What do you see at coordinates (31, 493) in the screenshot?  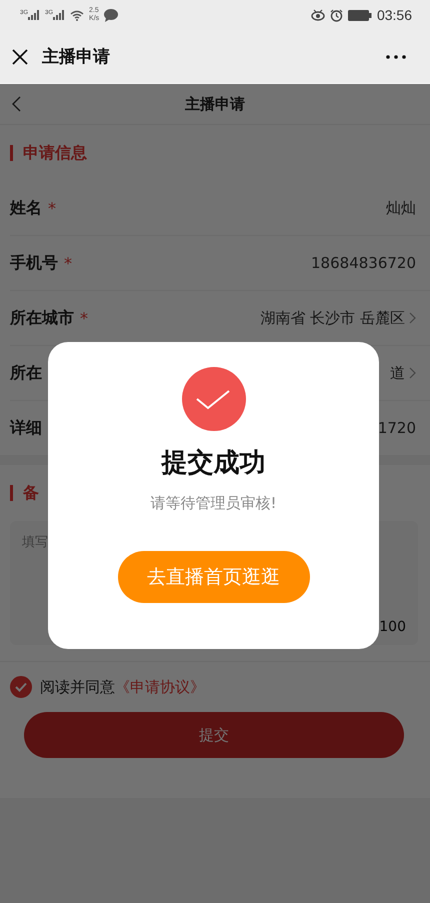 I see `section-title: 备` at bounding box center [31, 493].